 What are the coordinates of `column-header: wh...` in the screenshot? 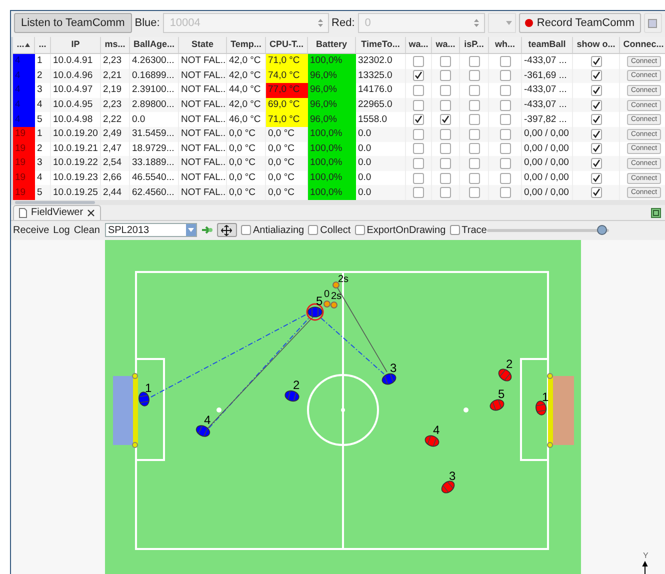 It's located at (505, 45).